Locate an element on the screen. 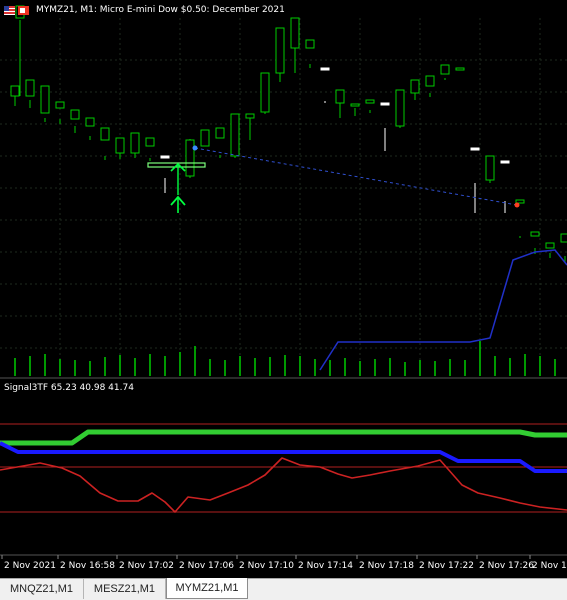 The image size is (567, 600). x-tick-label: 2 Nov 17:18 is located at coordinates (386, 566).